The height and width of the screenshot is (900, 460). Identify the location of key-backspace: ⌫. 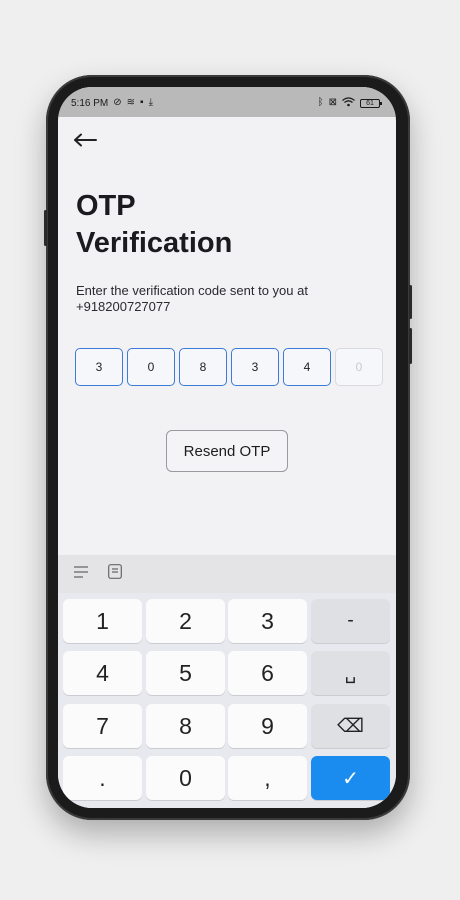
(350, 726).